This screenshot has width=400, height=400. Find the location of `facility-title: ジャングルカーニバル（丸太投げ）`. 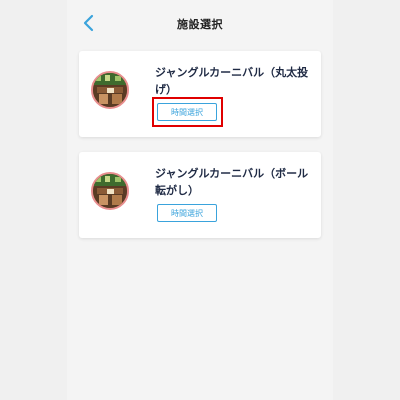

facility-title: ジャングルカーニバル（丸太投げ） is located at coordinates (232, 81).